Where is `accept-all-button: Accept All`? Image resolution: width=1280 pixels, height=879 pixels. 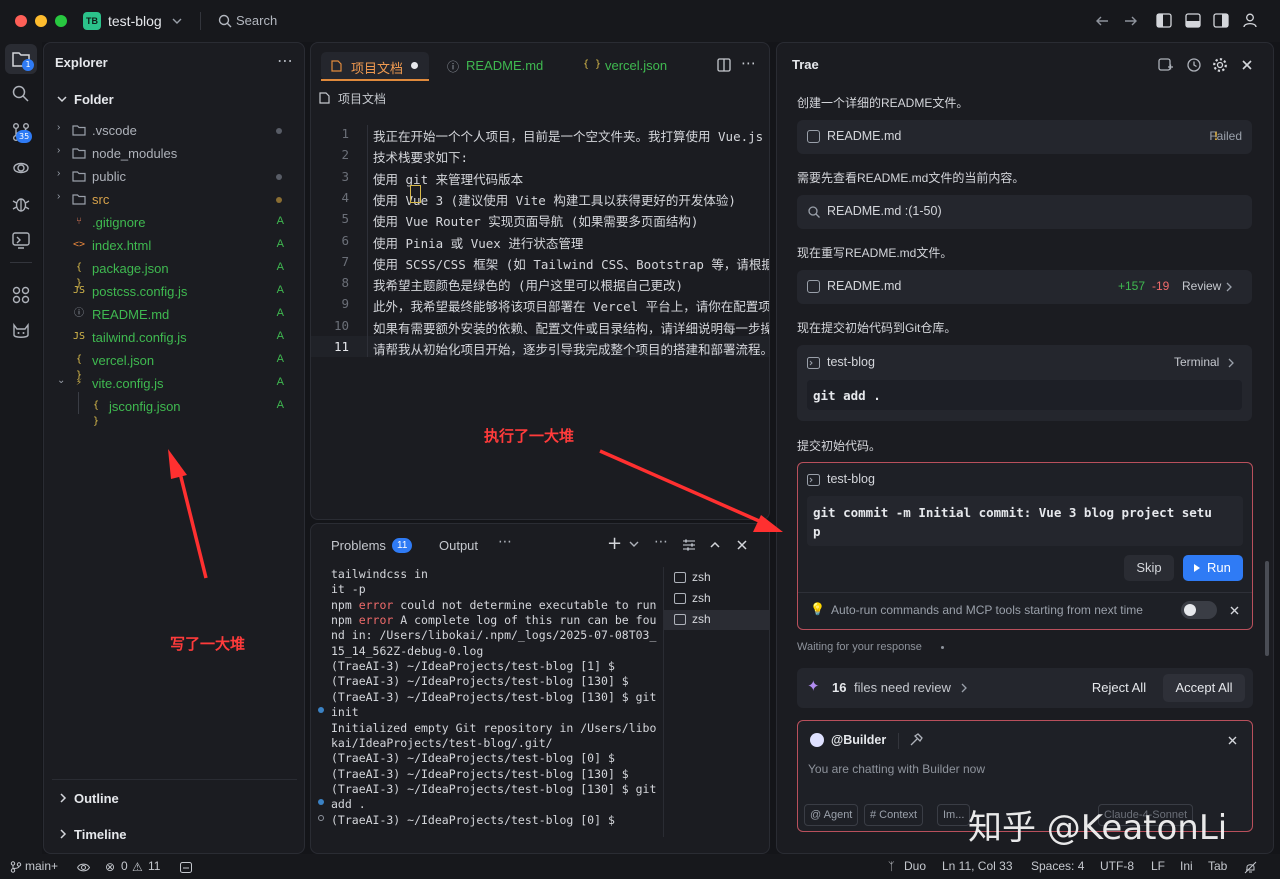
accept-all-button: Accept All is located at coordinates (1204, 688).